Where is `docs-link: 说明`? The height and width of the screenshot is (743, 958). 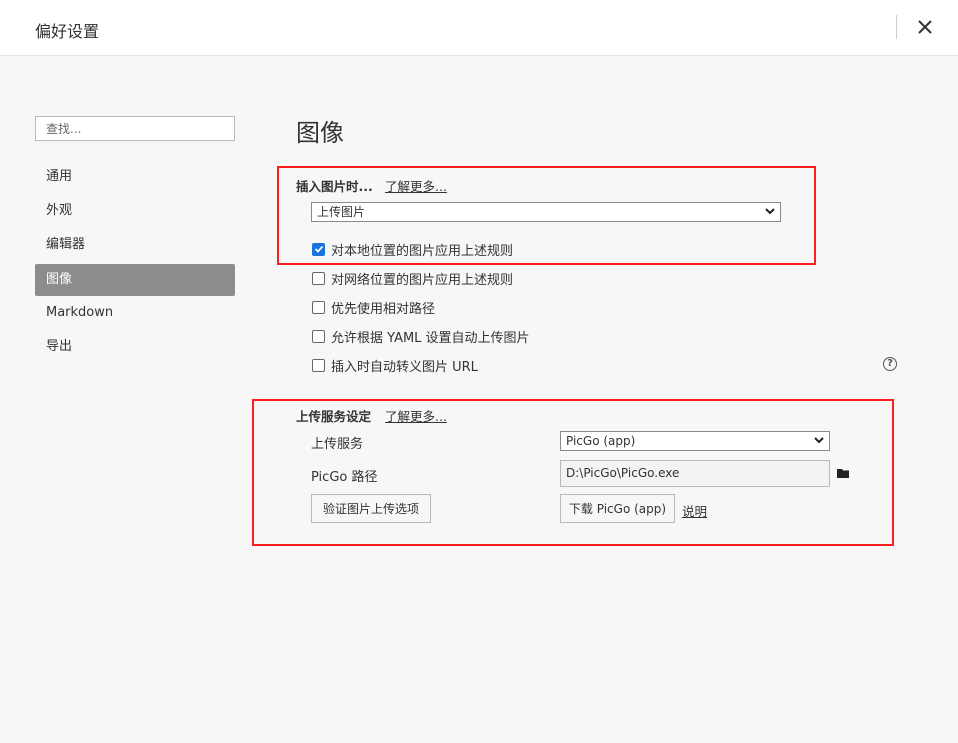 docs-link: 说明 is located at coordinates (694, 510).